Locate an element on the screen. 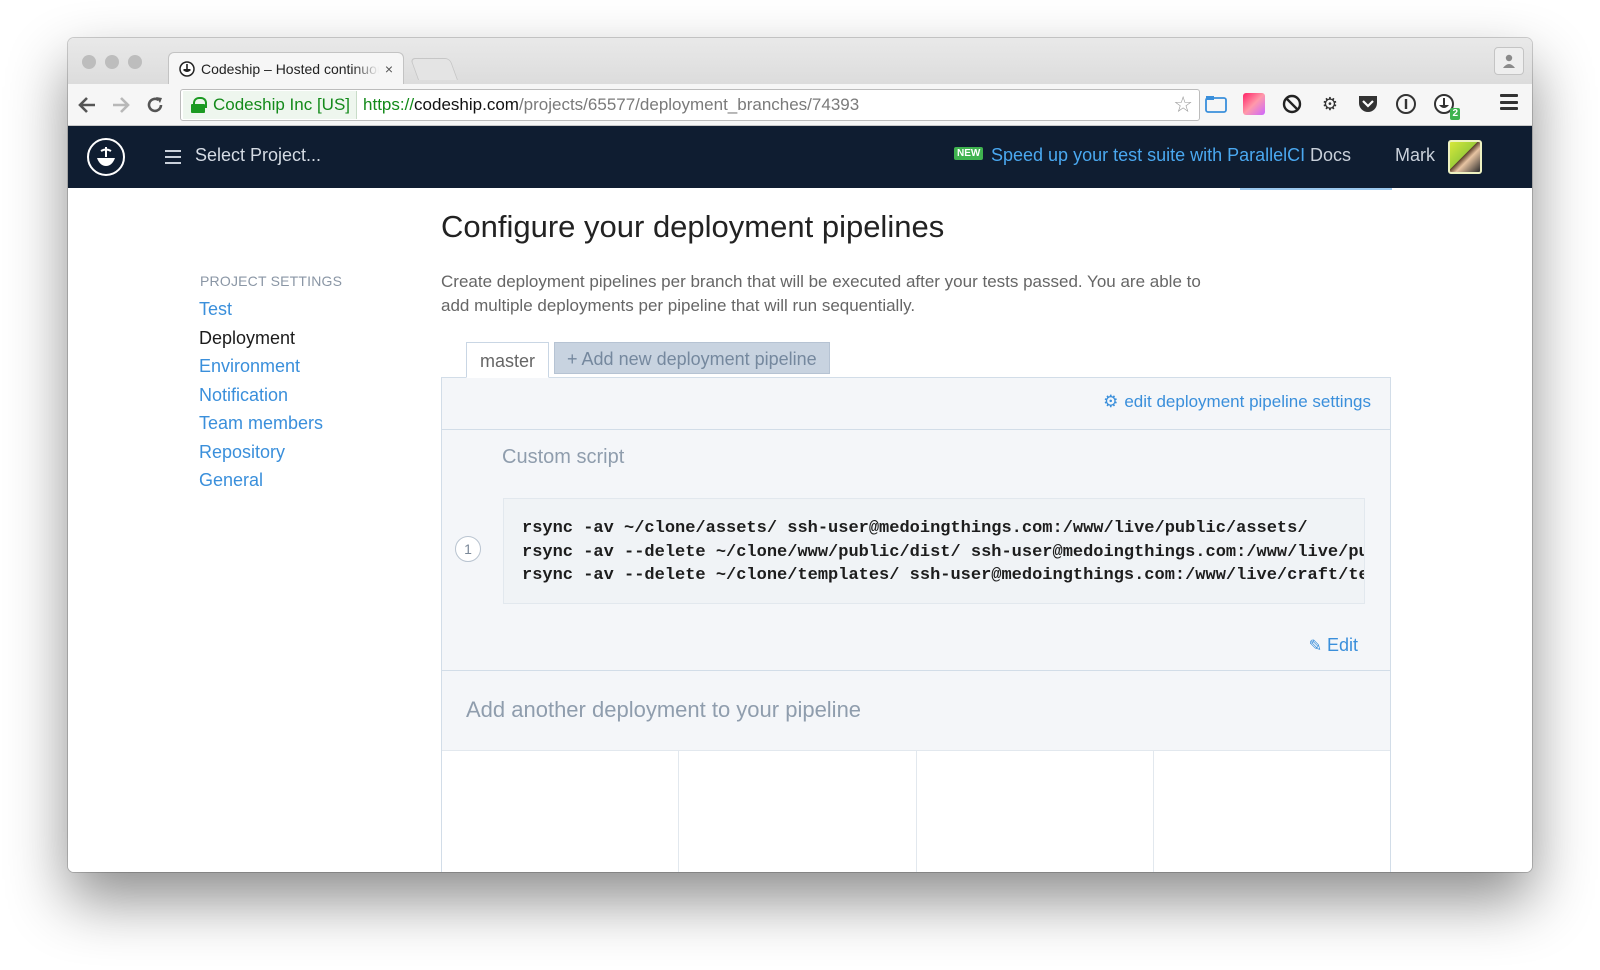 The width and height of the screenshot is (1600, 970). zoom-window-button is located at coordinates (135, 62).